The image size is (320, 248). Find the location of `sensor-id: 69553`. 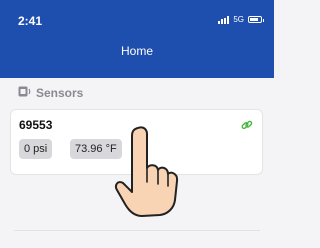

sensor-id: 69553 is located at coordinates (36, 125).